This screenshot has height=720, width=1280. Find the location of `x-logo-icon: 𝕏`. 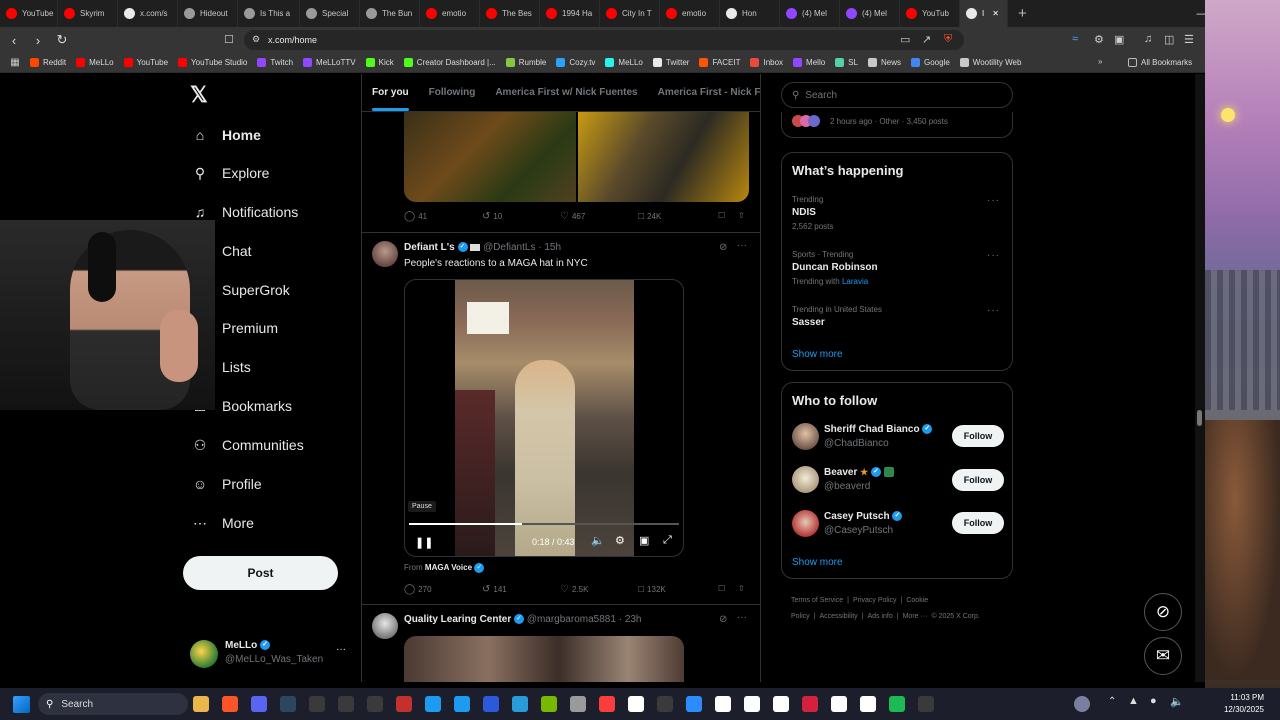

x-logo-icon: 𝕏 is located at coordinates (201, 95).